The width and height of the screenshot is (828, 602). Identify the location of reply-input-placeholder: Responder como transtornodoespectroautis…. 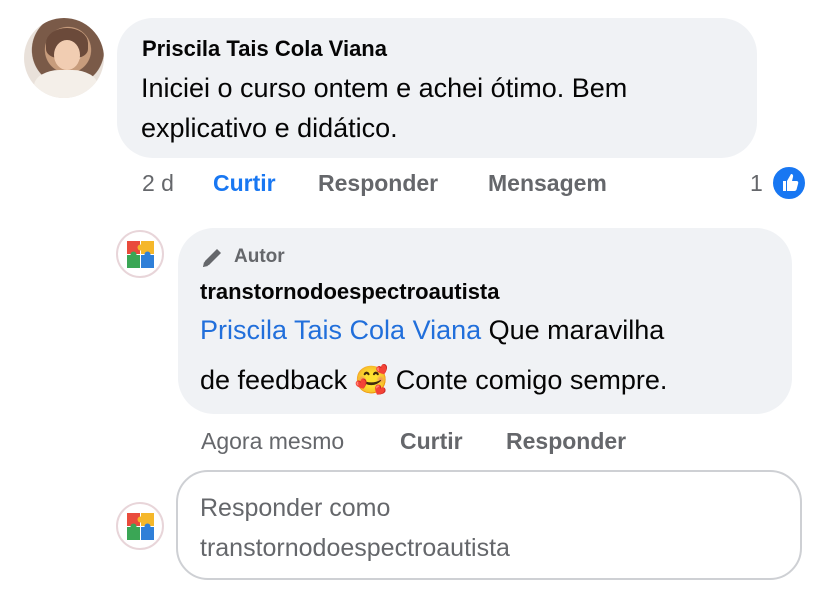
(480, 528).